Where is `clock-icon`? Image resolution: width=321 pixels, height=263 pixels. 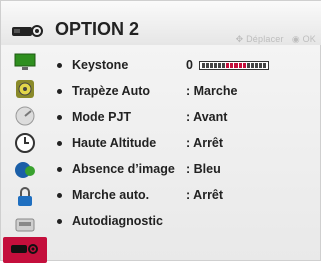
clock-icon is located at coordinates (25, 145).